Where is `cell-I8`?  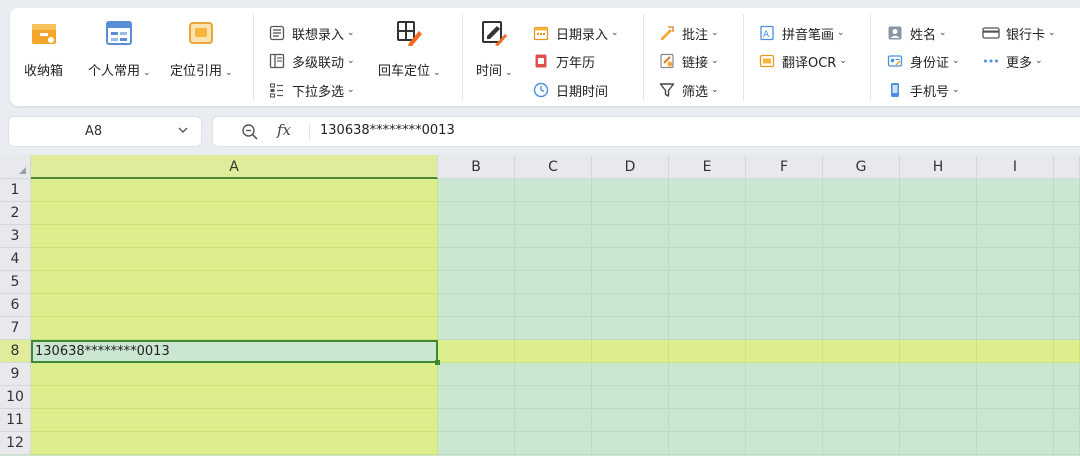 cell-I8 is located at coordinates (1015, 351).